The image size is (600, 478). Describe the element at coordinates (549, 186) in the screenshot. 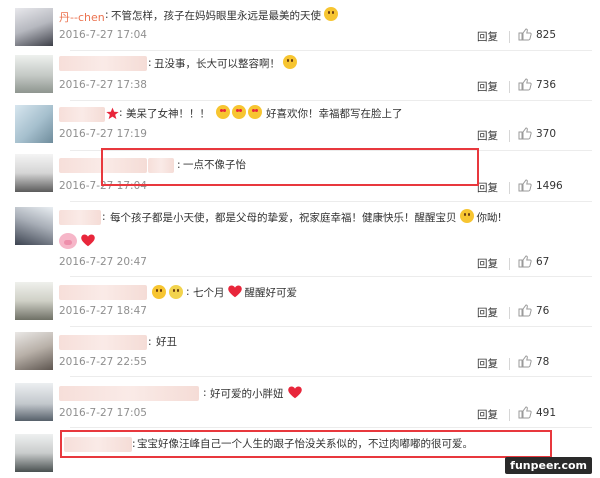

I see `like-count: 1496` at that location.